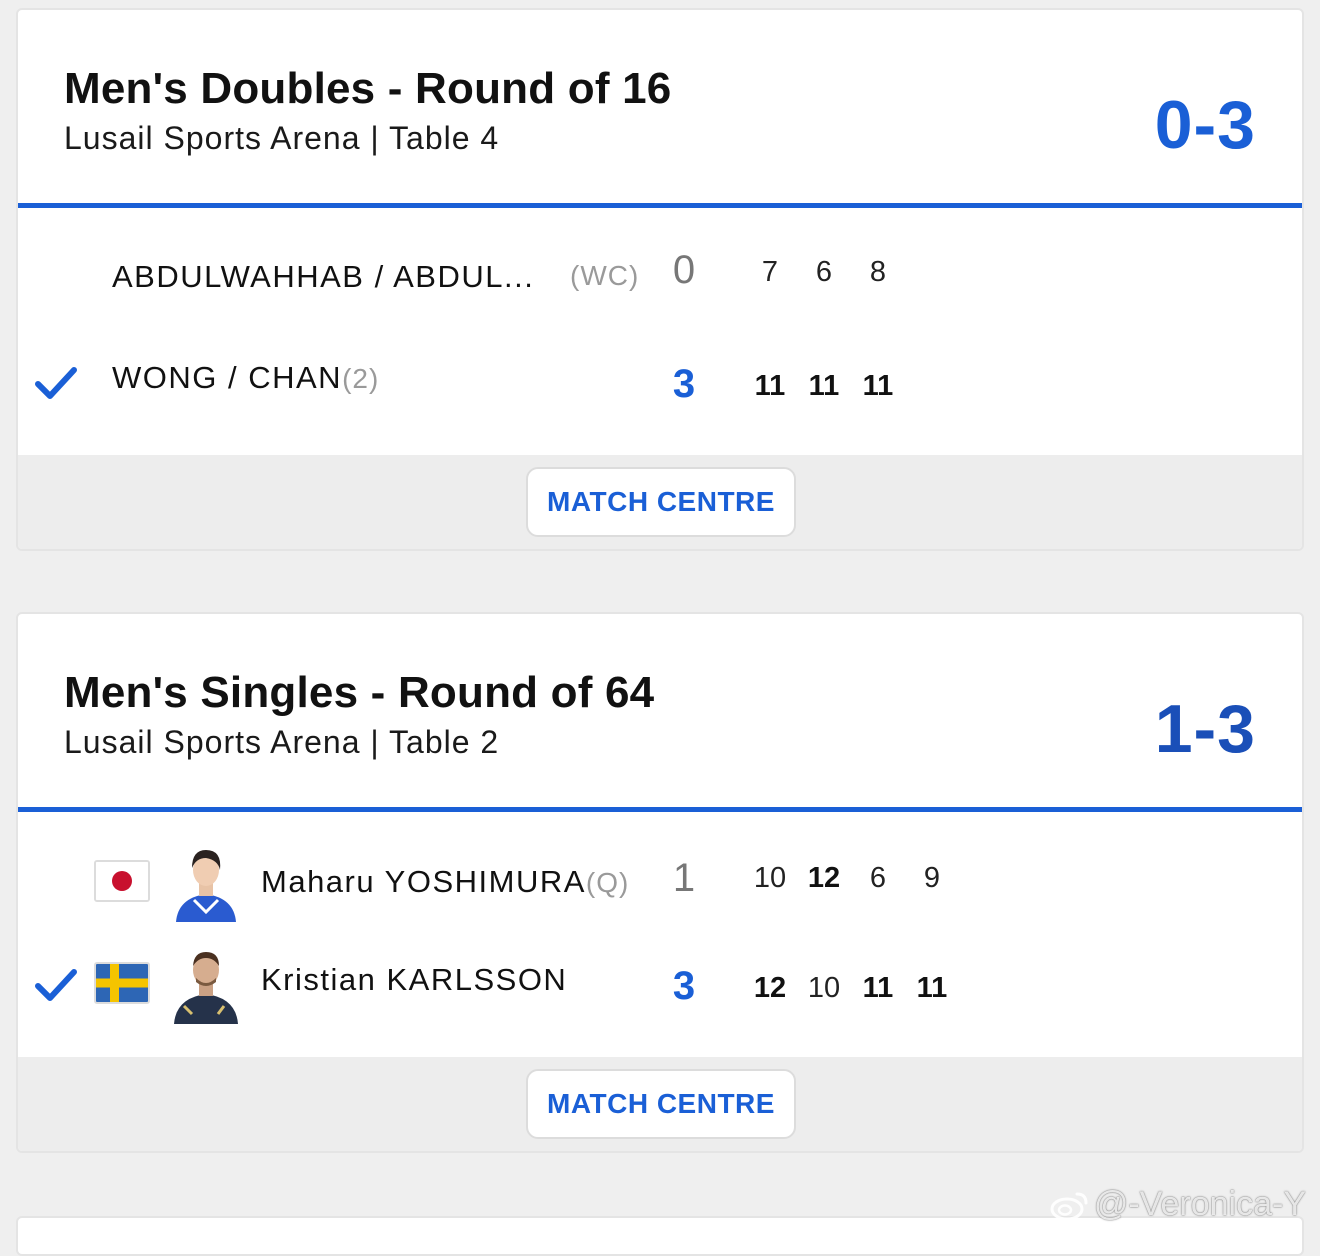 The image size is (1320, 1256). Describe the element at coordinates (423, 881) in the screenshot. I see `player-name-text: Maharu YOSHIMURA` at that location.